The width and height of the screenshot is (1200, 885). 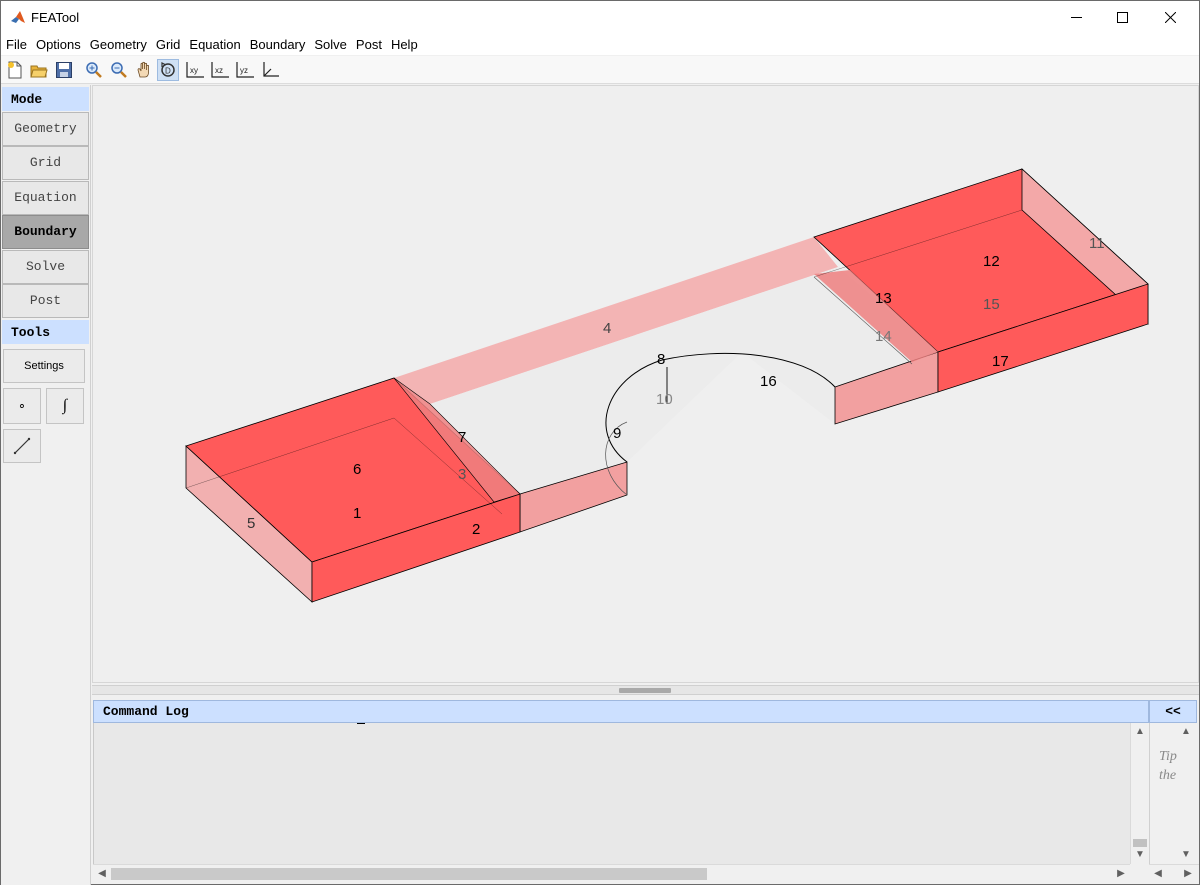 What do you see at coordinates (600, 17) in the screenshot?
I see `title-bar: FEATool` at bounding box center [600, 17].